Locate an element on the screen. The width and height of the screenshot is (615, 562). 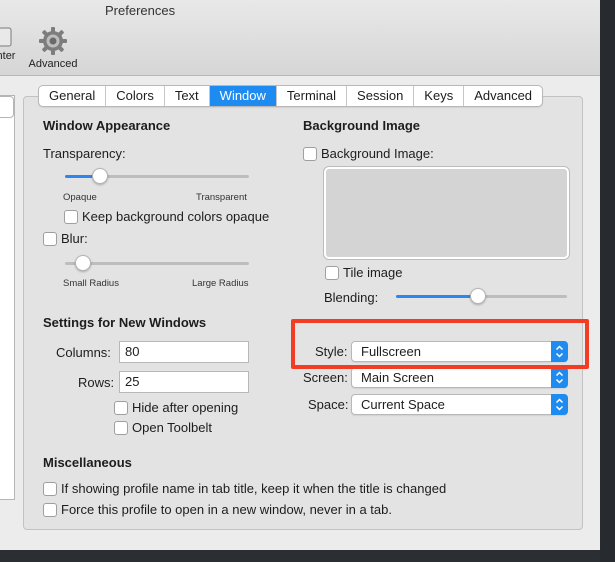
background-image-well is located at coordinates (446, 213).